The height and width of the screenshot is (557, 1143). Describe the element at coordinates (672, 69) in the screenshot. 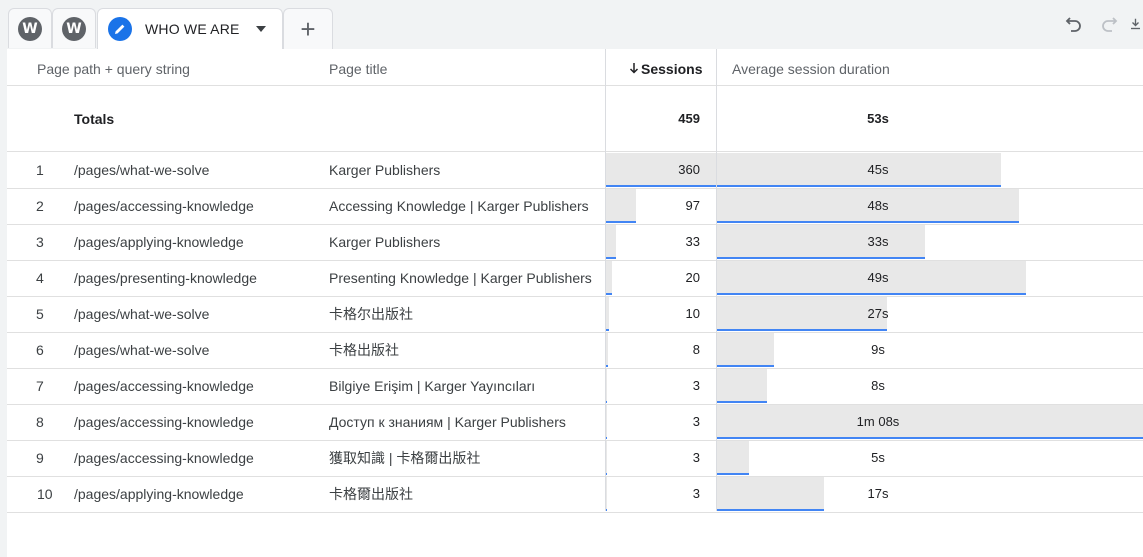

I see `sessions-header-label: Sessions` at that location.